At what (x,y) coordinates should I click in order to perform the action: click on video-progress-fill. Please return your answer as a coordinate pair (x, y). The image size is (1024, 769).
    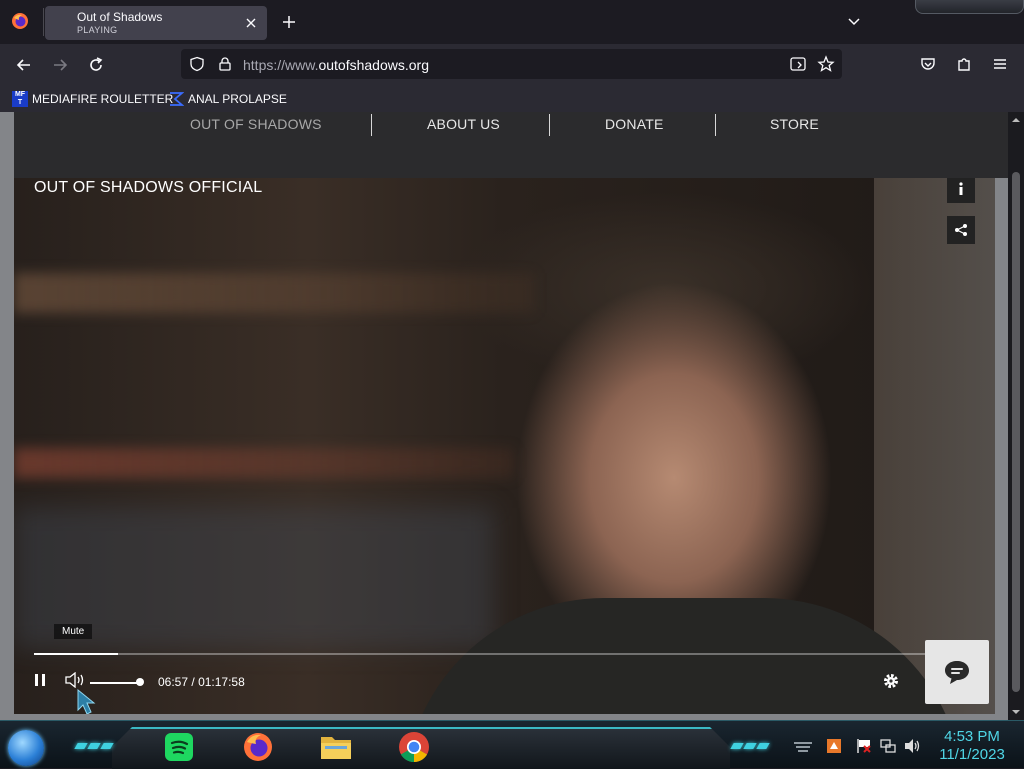
    Looking at the image, I should click on (76, 654).